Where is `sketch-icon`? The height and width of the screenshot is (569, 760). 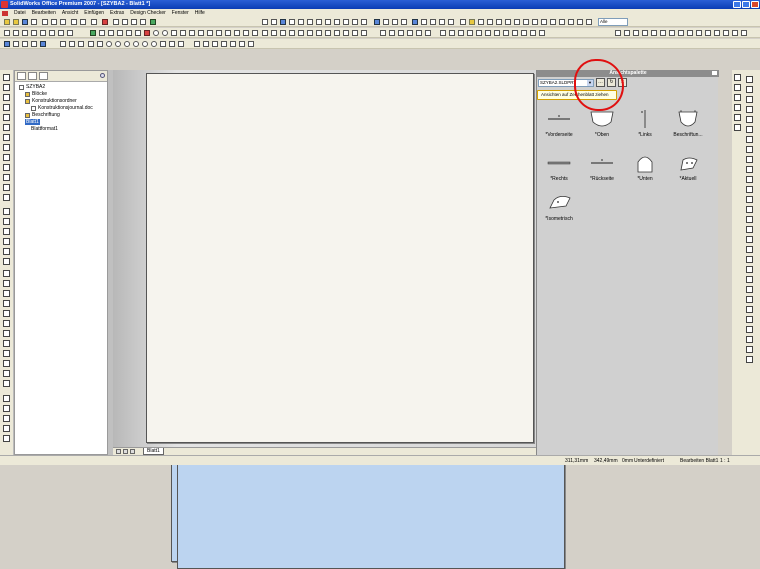
sketch-icon is located at coordinates (93, 33).